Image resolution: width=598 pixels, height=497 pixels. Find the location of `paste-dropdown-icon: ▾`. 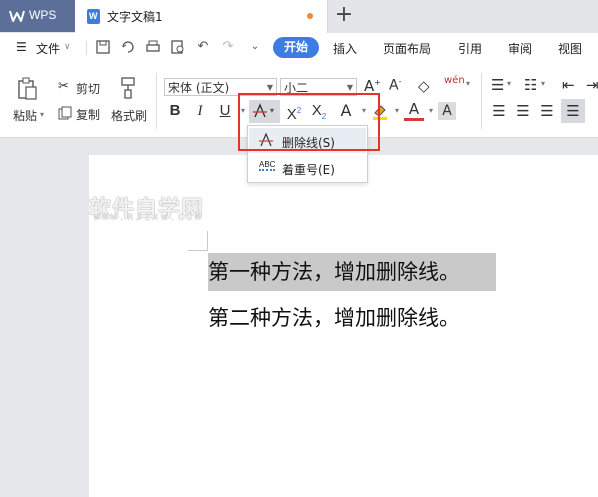

paste-dropdown-icon: ▾ is located at coordinates (42, 114).